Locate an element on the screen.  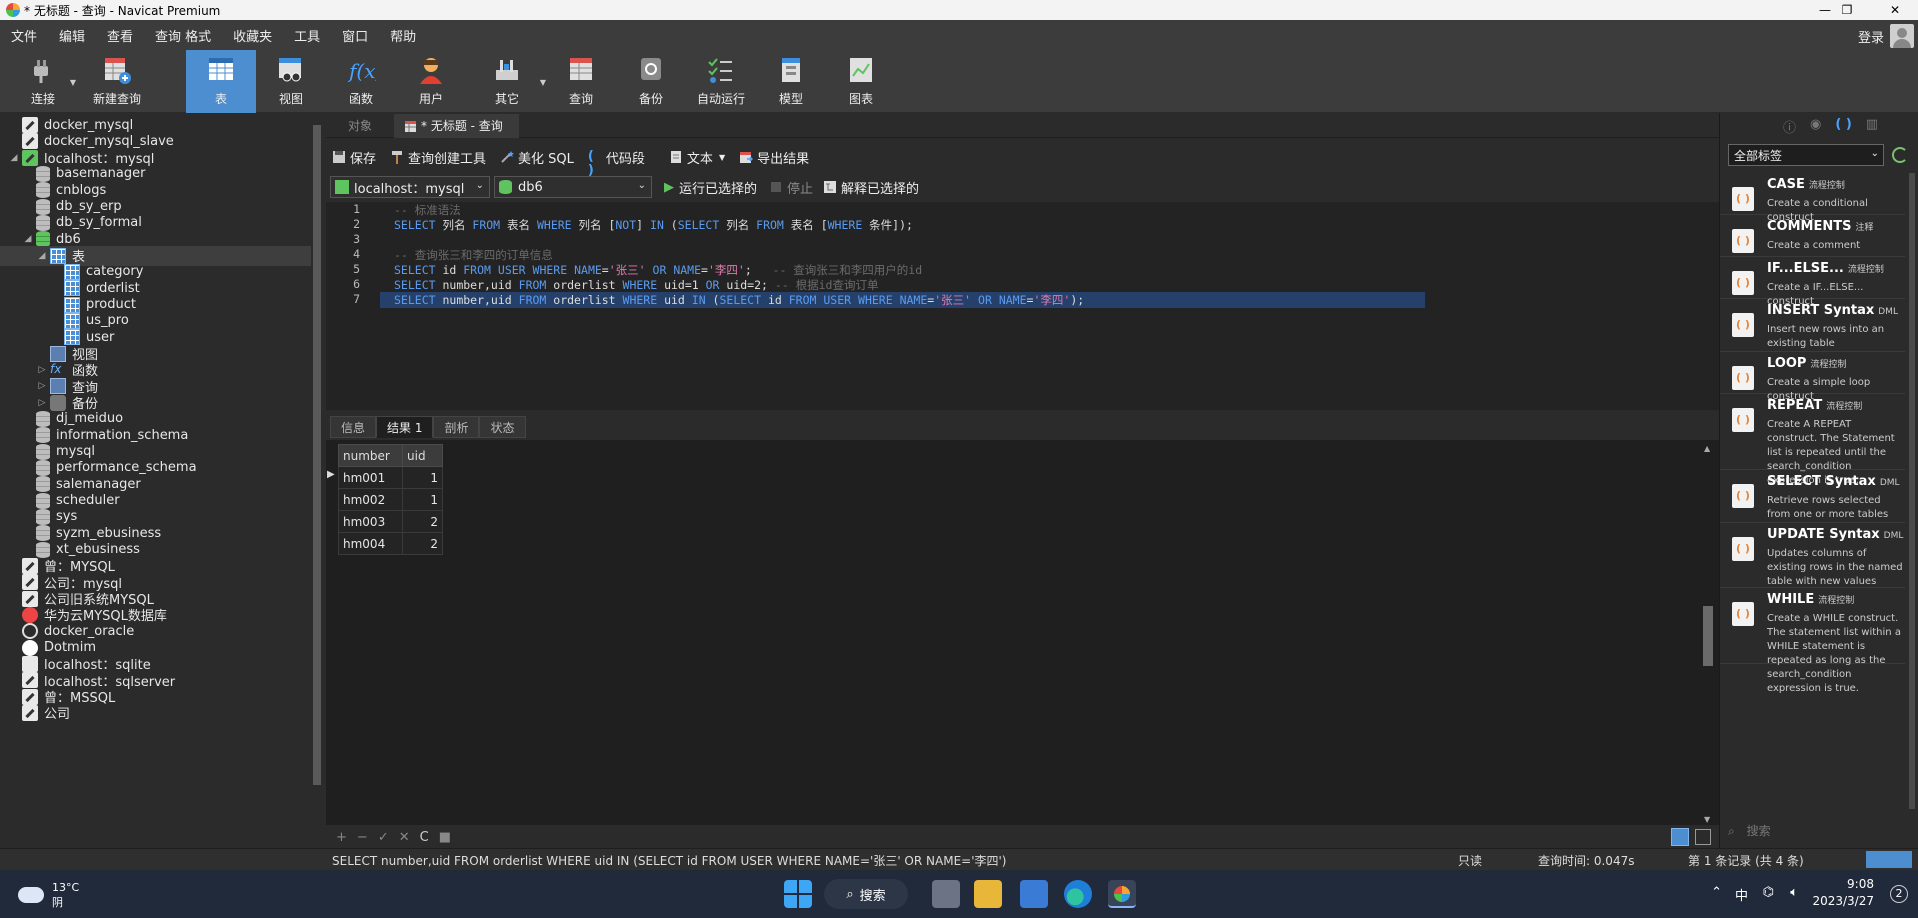
code-snippet-icon: ( ) is located at coordinates (1843, 126).